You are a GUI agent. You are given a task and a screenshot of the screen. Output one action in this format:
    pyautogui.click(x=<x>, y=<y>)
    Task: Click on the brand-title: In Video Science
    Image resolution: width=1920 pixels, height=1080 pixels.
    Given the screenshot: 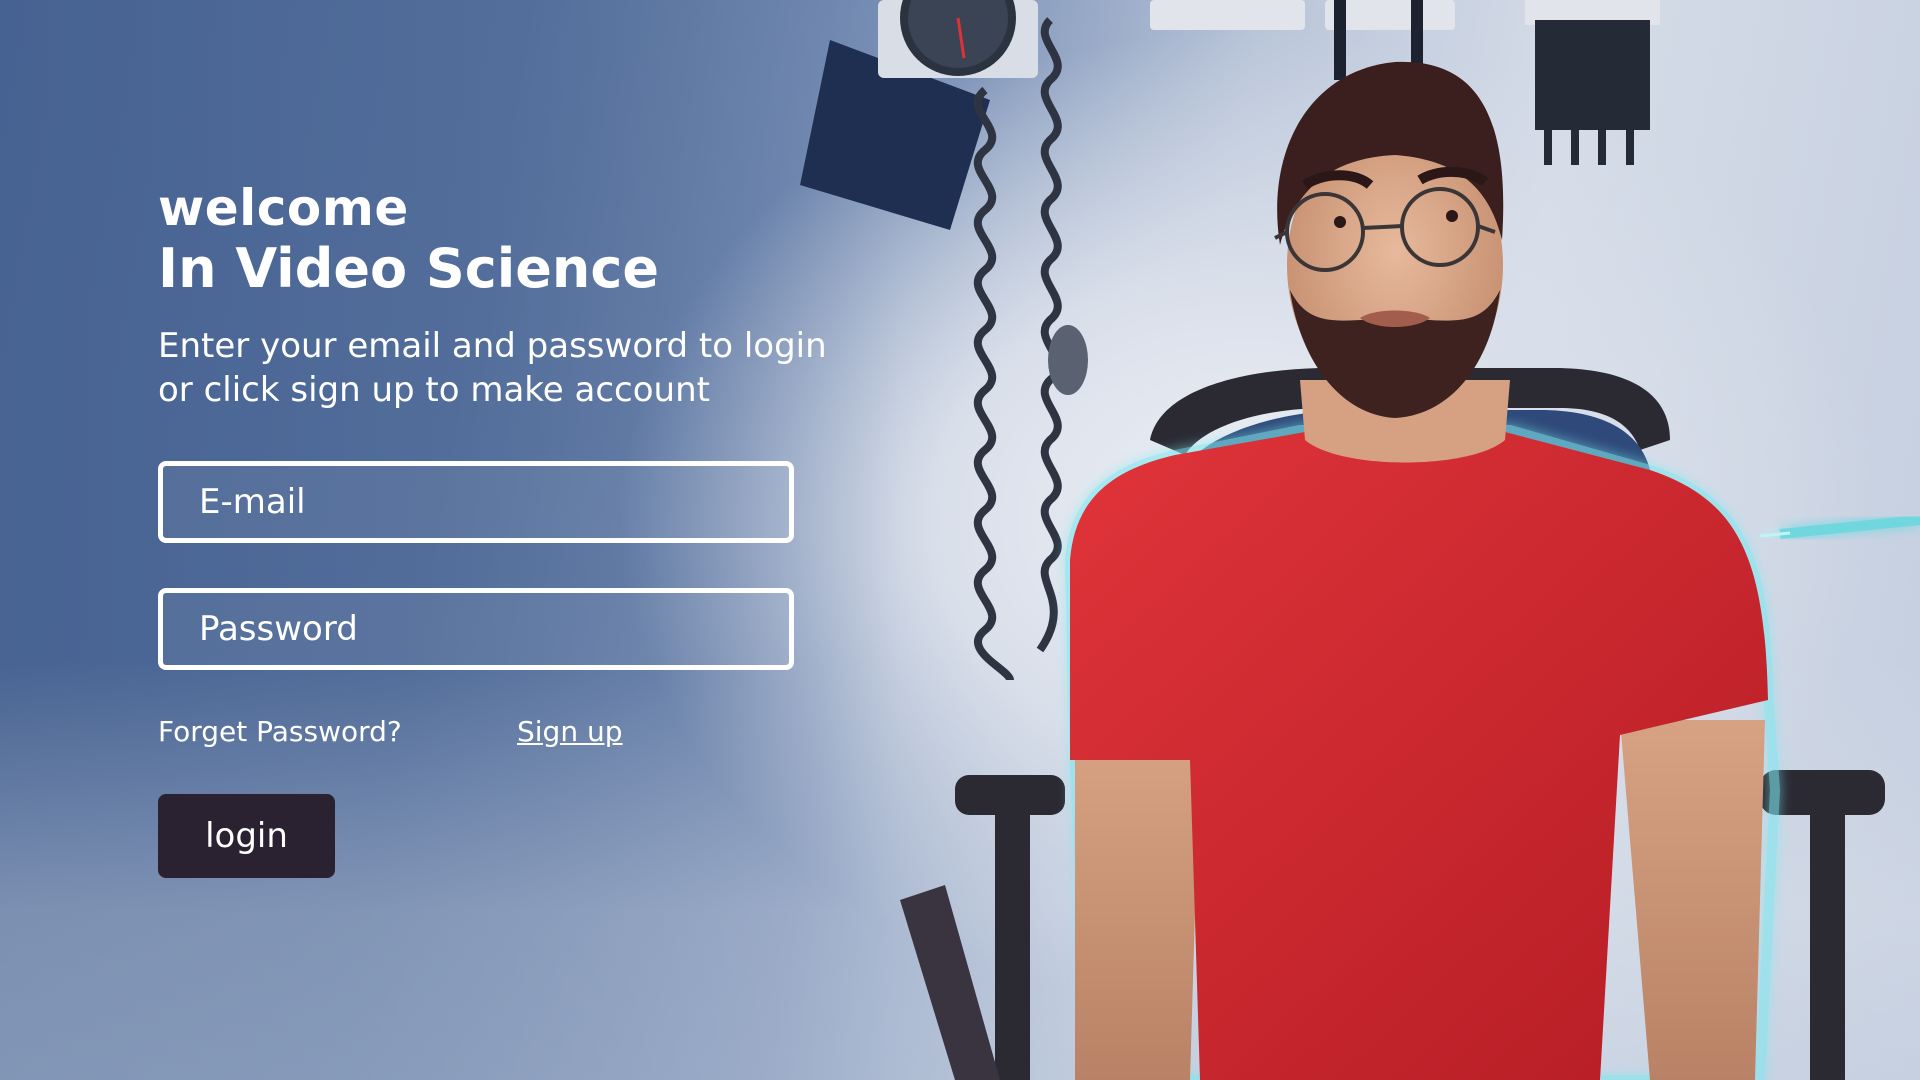 What is the action you would take?
    pyautogui.click(x=408, y=268)
    